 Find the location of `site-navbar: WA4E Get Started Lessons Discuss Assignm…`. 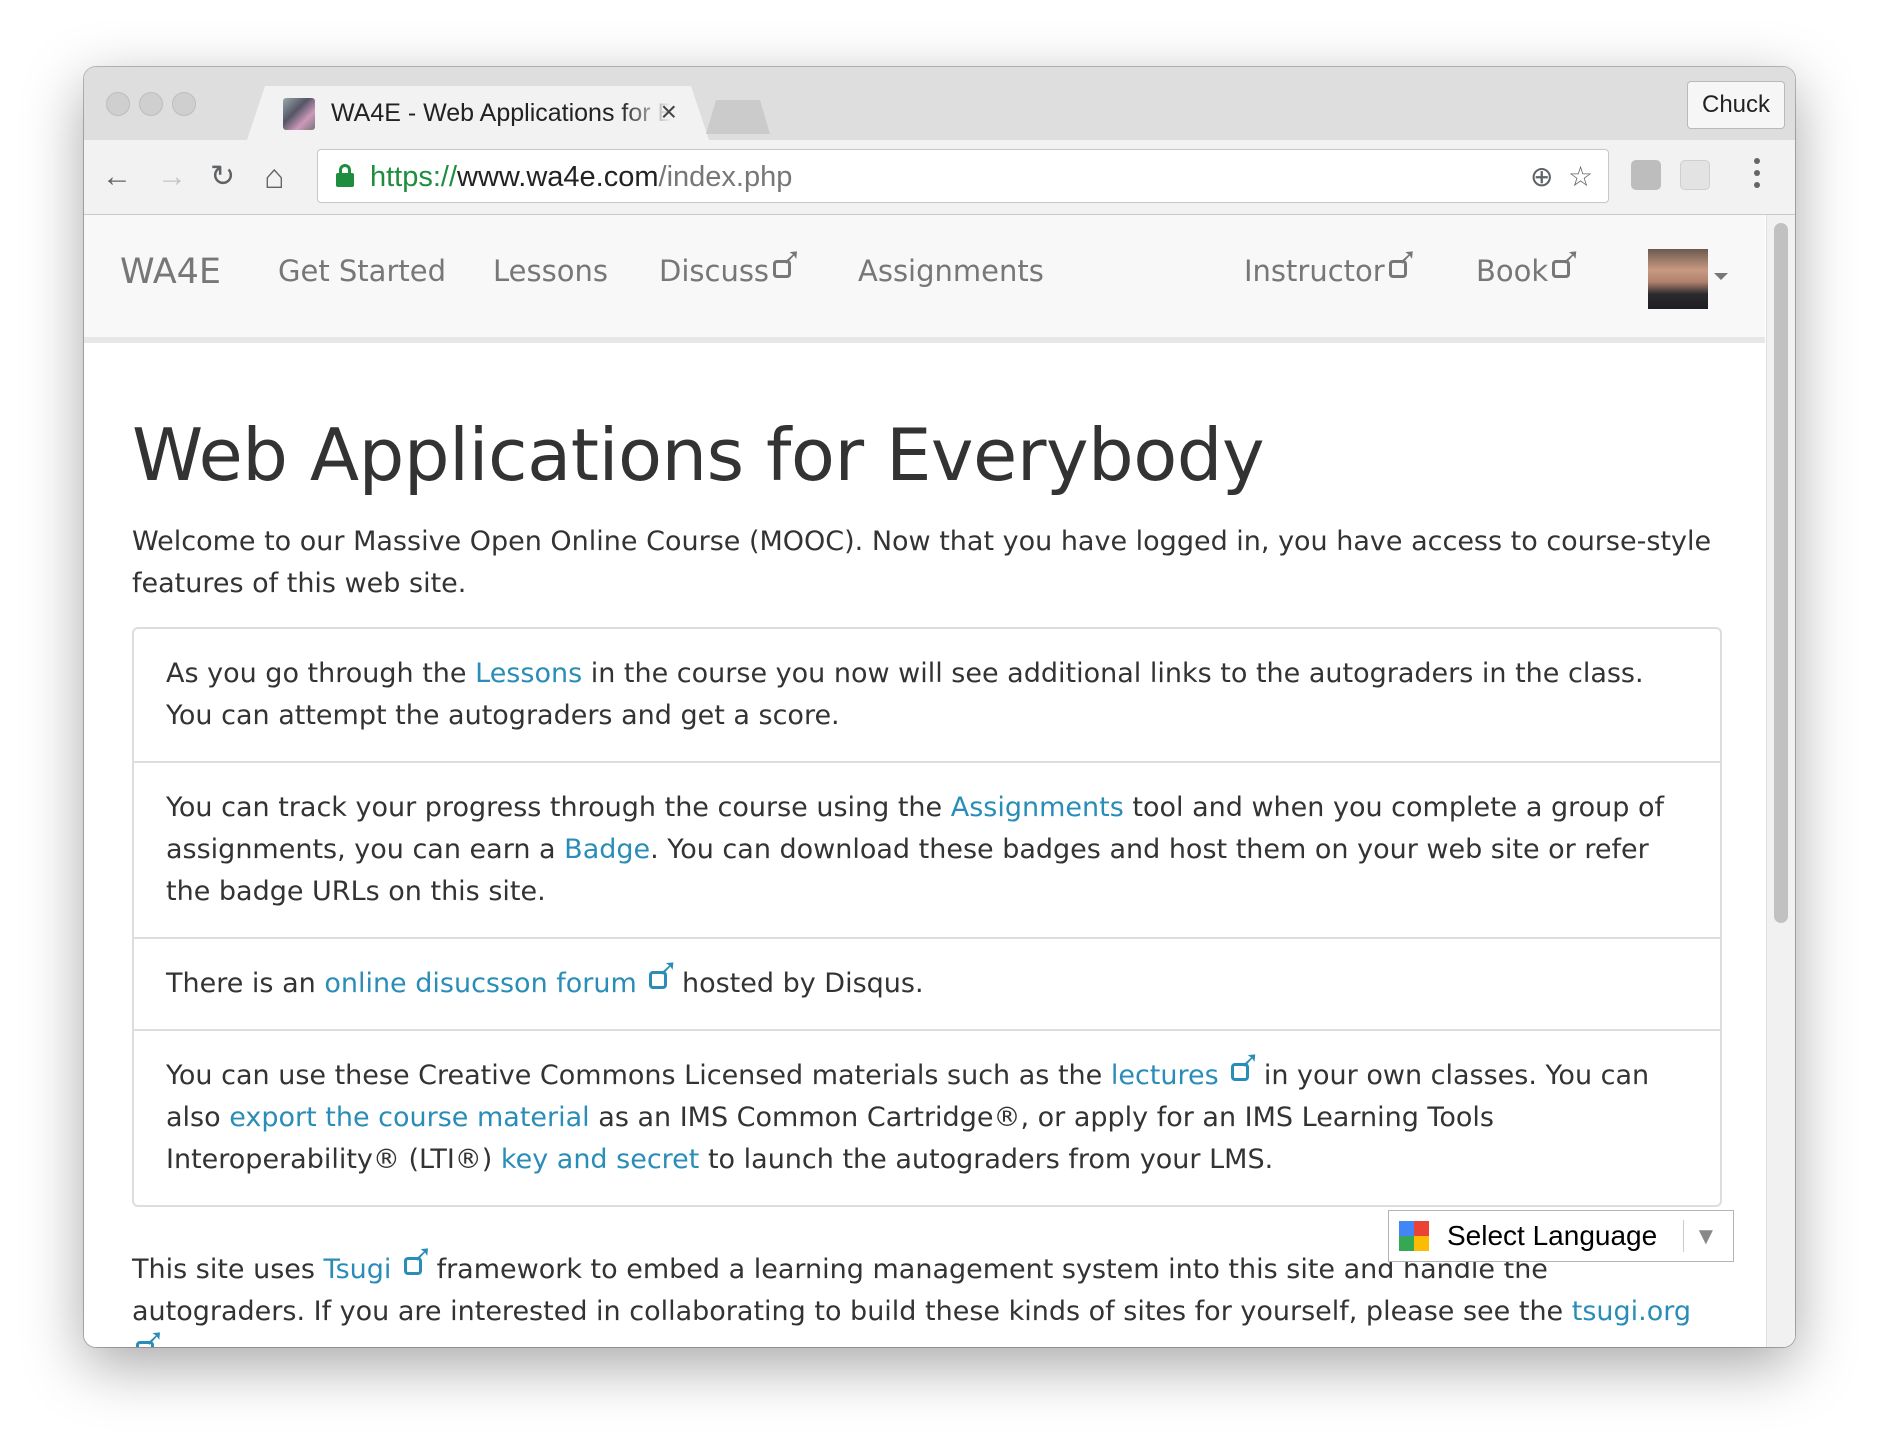

site-navbar: WA4E Get Started Lessons Discuss Assignm… is located at coordinates (924, 279).